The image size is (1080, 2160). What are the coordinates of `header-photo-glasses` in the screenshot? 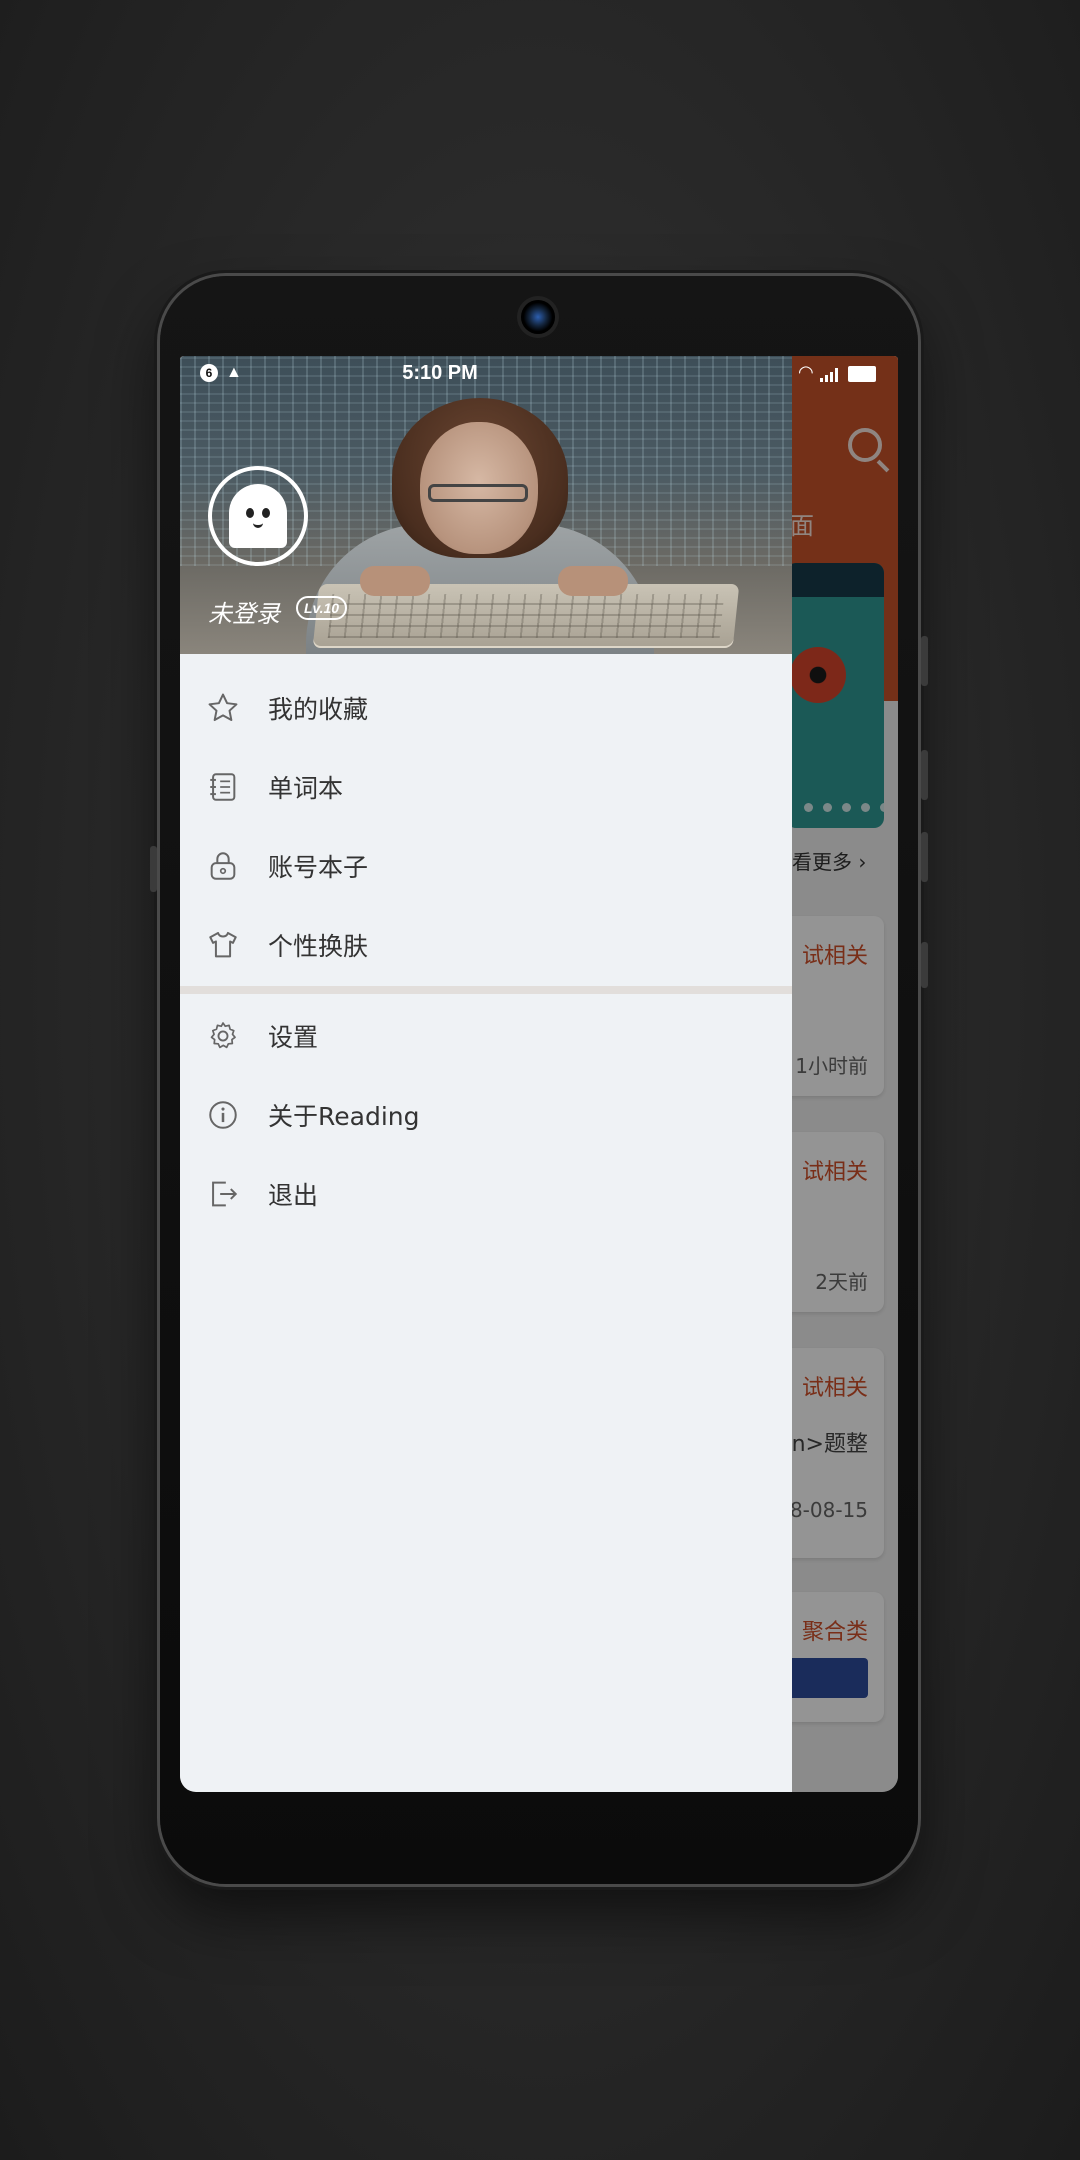 It's located at (478, 493).